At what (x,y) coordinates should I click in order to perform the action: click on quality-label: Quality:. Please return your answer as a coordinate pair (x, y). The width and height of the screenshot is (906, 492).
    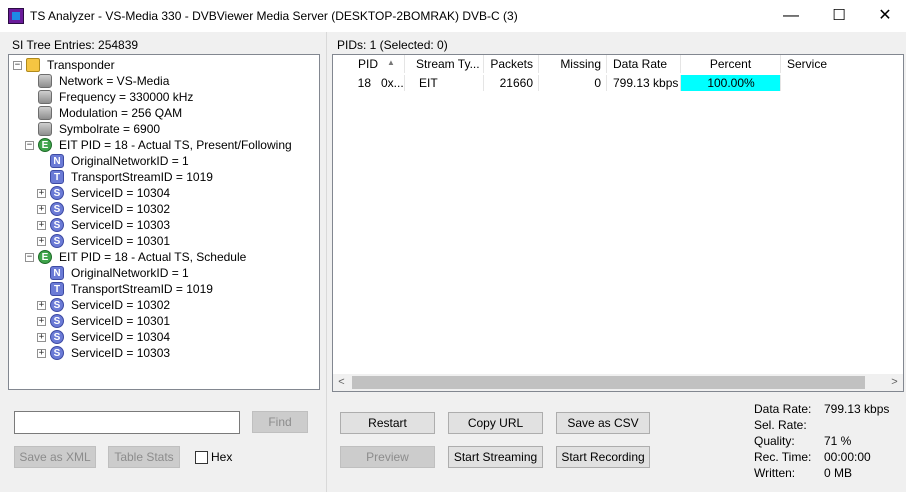
    Looking at the image, I should click on (774, 441).